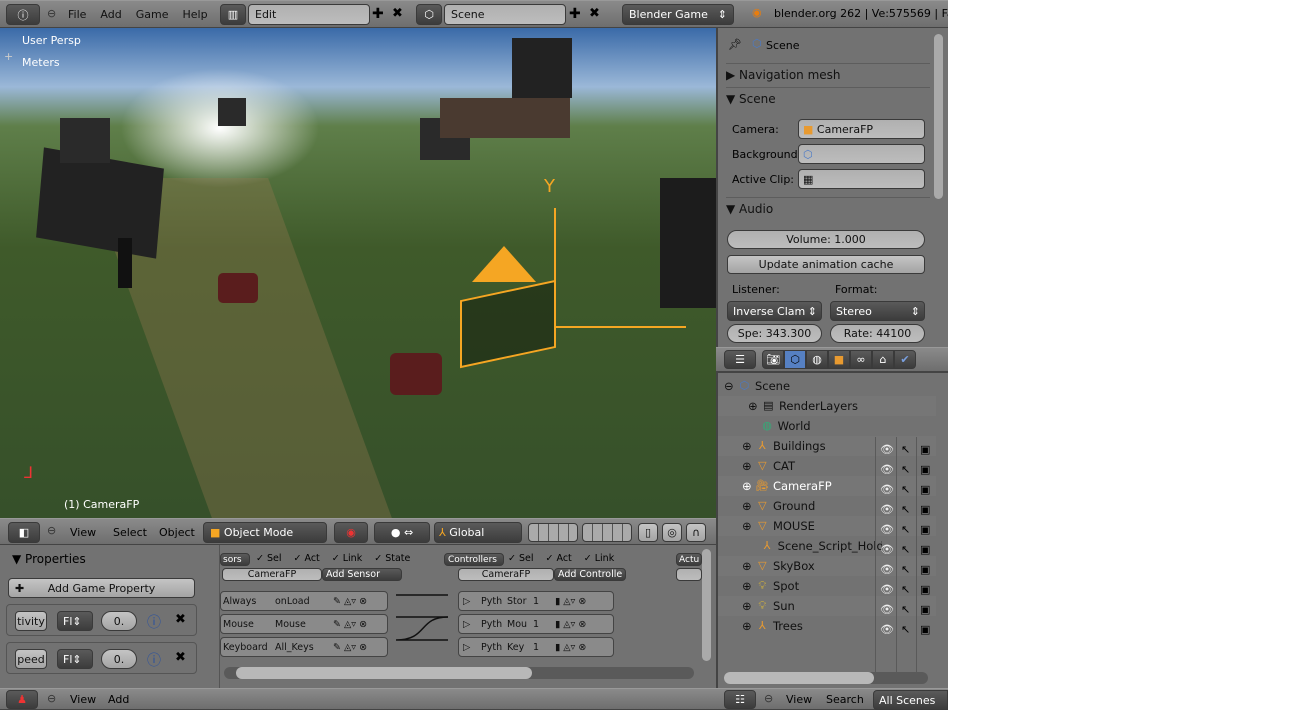 Image resolution: width=1308 pixels, height=710 pixels. What do you see at coordinates (828, 98) in the screenshot?
I see `section-scene: ▼ Scene` at bounding box center [828, 98].